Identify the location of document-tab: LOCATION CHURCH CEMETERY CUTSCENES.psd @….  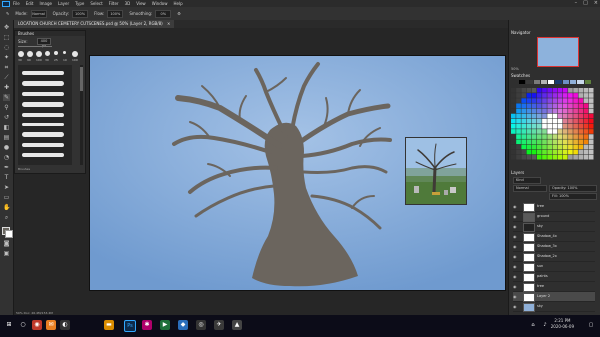
(94, 24).